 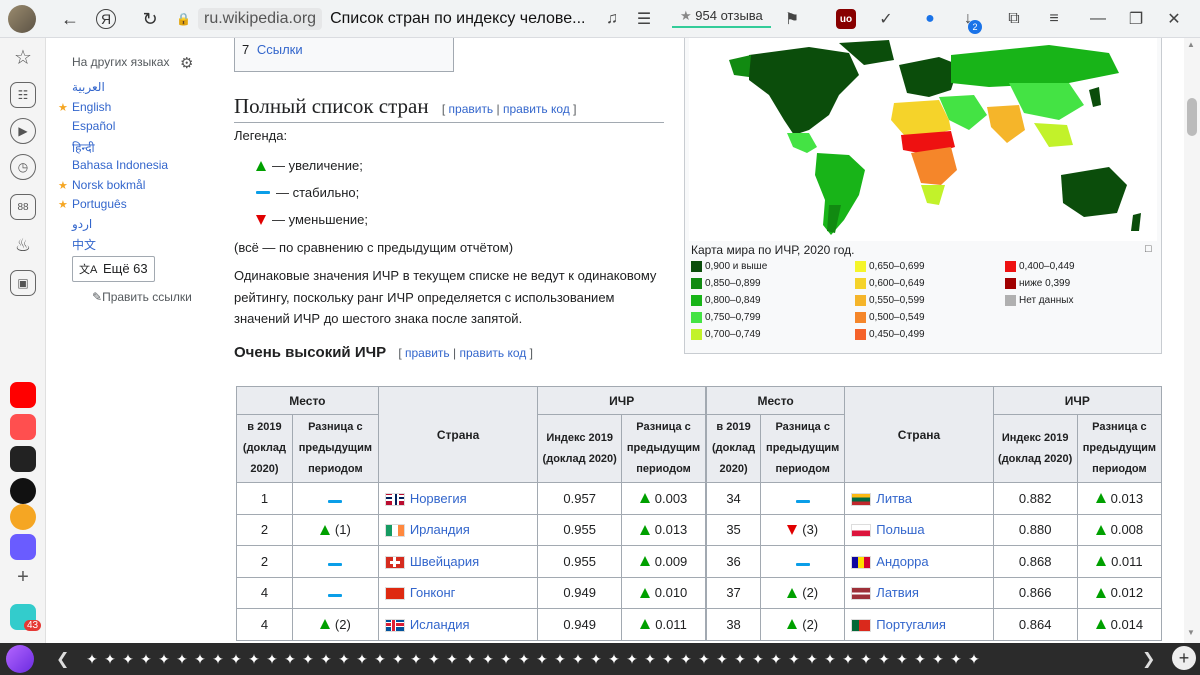 What do you see at coordinates (894, 498) in the screenshot?
I see `country-link: Литва` at bounding box center [894, 498].